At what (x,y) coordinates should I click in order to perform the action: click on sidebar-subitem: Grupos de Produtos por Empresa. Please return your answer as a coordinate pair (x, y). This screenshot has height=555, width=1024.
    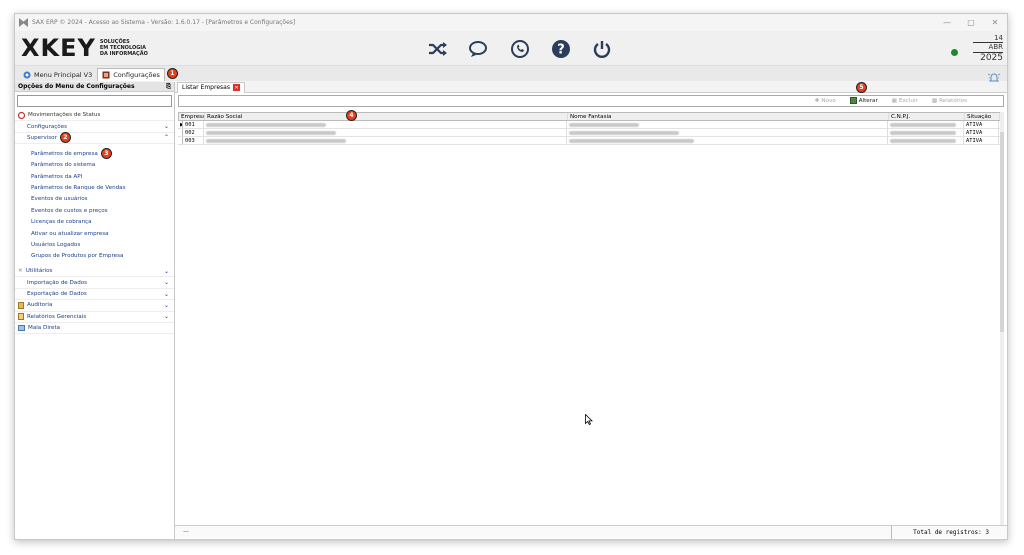
    Looking at the image, I should click on (94, 256).